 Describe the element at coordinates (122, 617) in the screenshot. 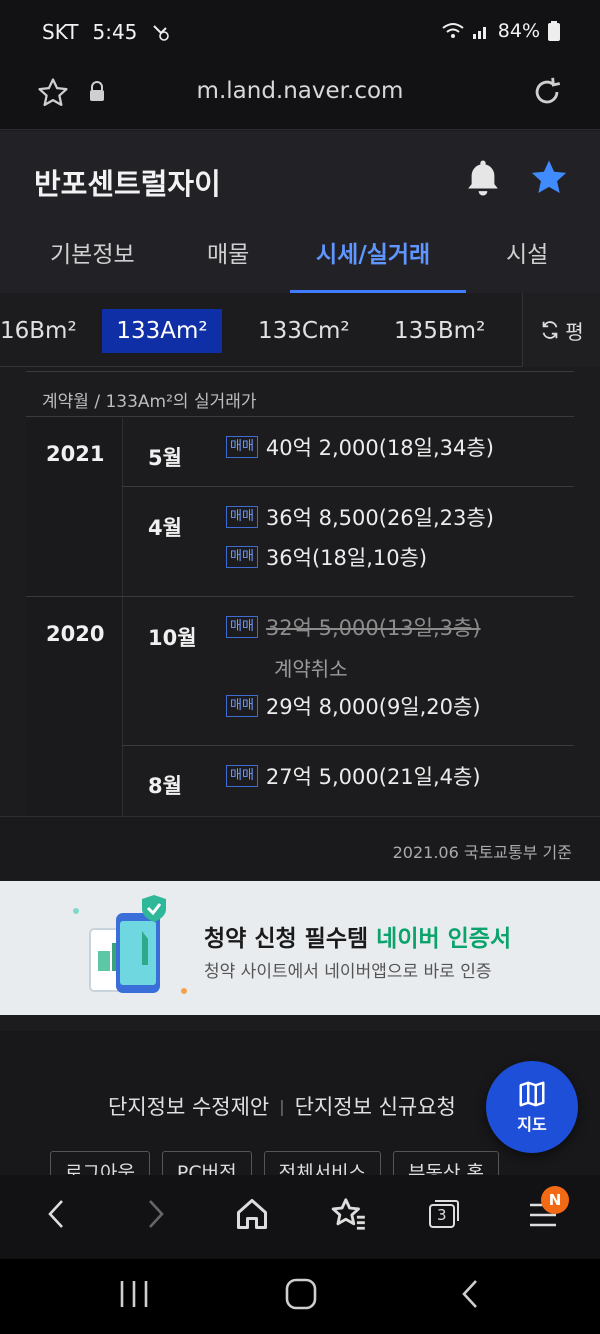

I see `column-divider` at that location.